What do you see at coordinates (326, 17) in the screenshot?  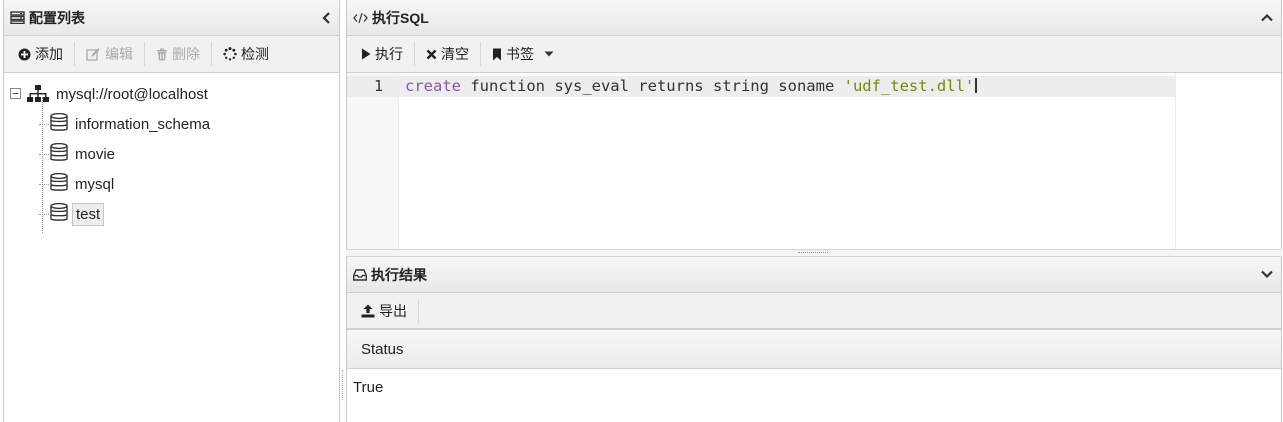 I see `chevron-left-icon` at bounding box center [326, 17].